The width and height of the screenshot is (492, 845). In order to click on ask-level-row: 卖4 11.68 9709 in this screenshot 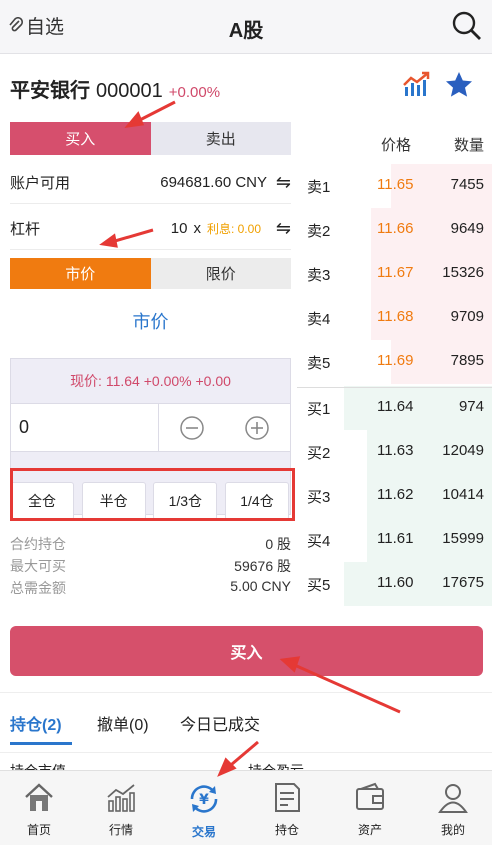, I will do `click(394, 318)`.